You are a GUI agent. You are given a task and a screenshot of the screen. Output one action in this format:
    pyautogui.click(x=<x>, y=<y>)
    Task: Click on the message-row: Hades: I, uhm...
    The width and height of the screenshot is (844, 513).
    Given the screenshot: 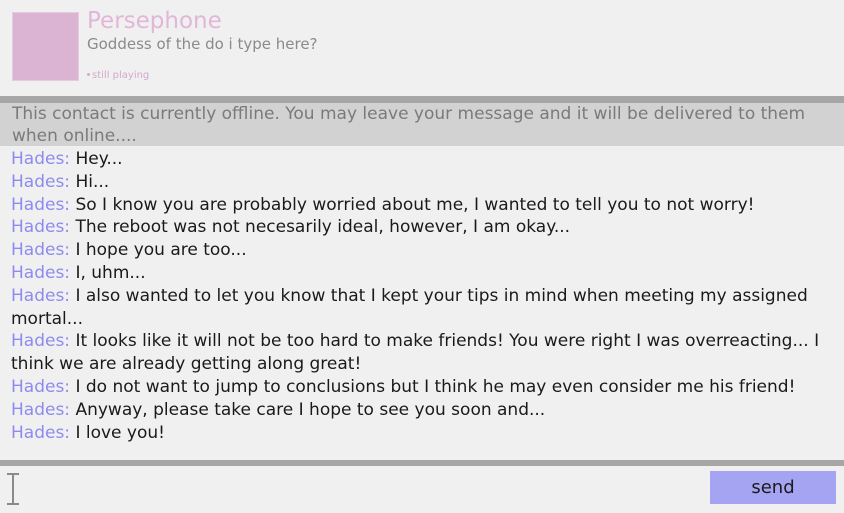 What is the action you would take?
    pyautogui.click(x=421, y=273)
    